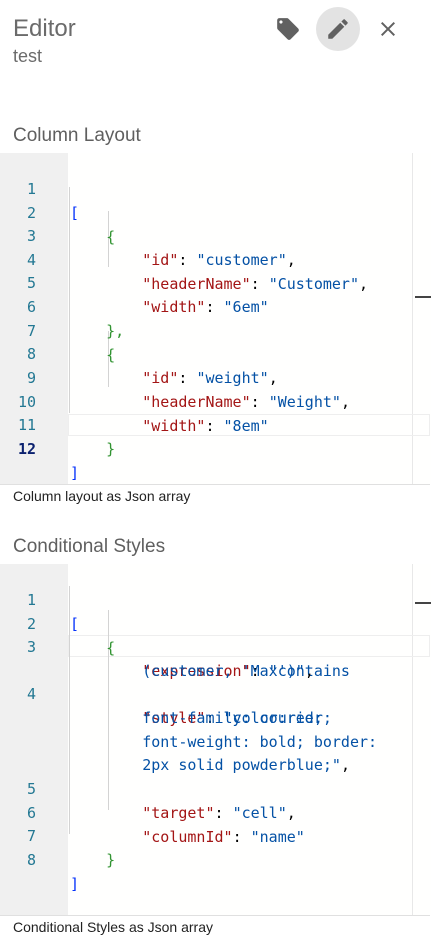 Image resolution: width=432 pixels, height=947 pixels. What do you see at coordinates (113, 927) in the screenshot?
I see `conditional-styles-helper-text: Conditional Styles as Json array` at bounding box center [113, 927].